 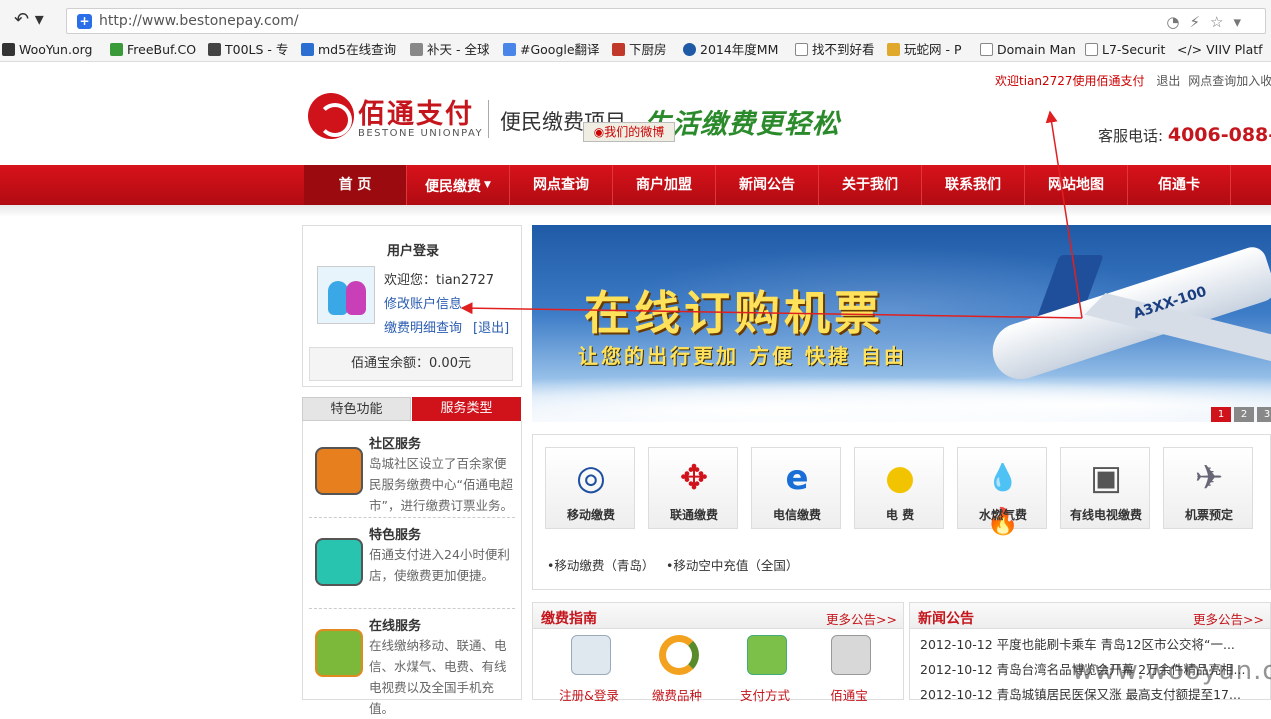 I want to click on card-icon, so click(x=767, y=655).